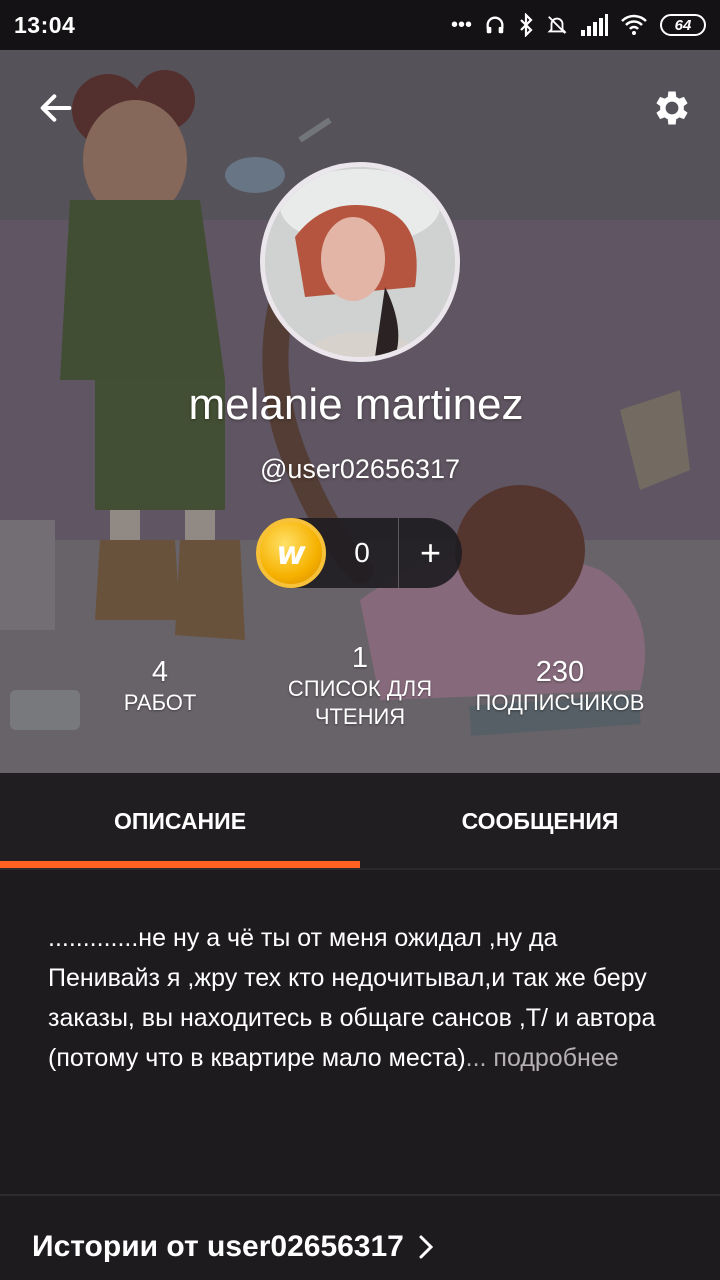 Image resolution: width=720 pixels, height=1280 pixels. Describe the element at coordinates (360, 702) in the screenshot. I see `stat-reading-list-label: СПИСОК ДЛЯ ЧТЕНИЯ` at that location.